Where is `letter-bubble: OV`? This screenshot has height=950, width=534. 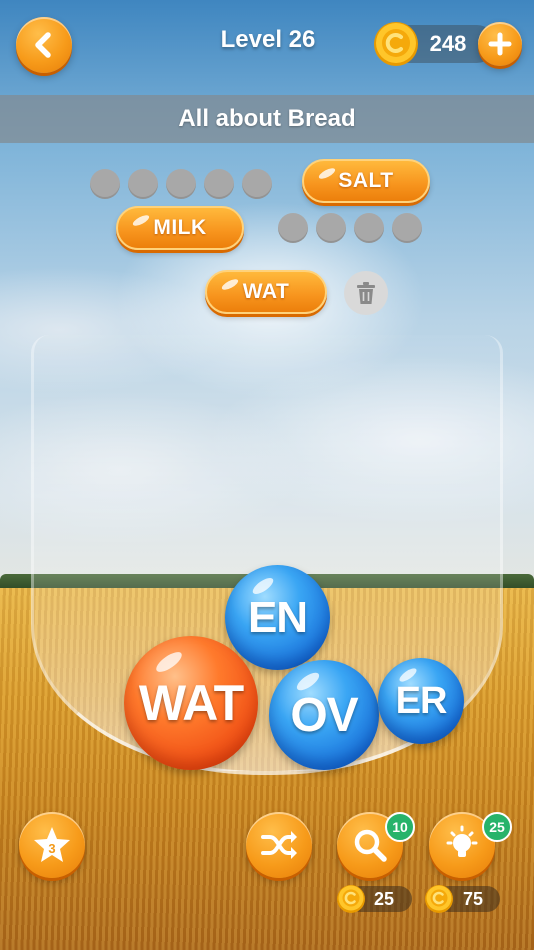 letter-bubble: OV is located at coordinates (324, 715).